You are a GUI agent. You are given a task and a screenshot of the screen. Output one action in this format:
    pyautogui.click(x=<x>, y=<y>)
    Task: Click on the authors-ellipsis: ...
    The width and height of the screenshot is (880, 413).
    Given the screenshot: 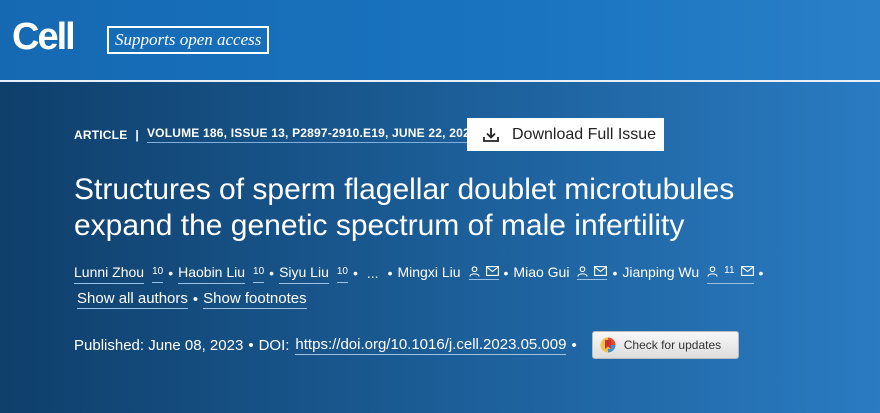 What is the action you would take?
    pyautogui.click(x=372, y=272)
    